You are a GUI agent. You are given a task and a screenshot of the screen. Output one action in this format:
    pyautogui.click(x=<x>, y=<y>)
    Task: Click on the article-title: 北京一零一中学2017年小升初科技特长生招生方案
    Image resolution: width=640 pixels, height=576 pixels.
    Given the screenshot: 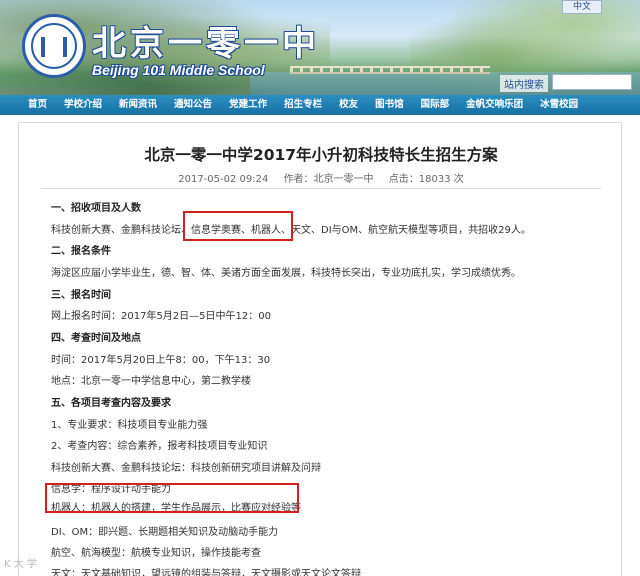 What is the action you would take?
    pyautogui.click(x=321, y=155)
    